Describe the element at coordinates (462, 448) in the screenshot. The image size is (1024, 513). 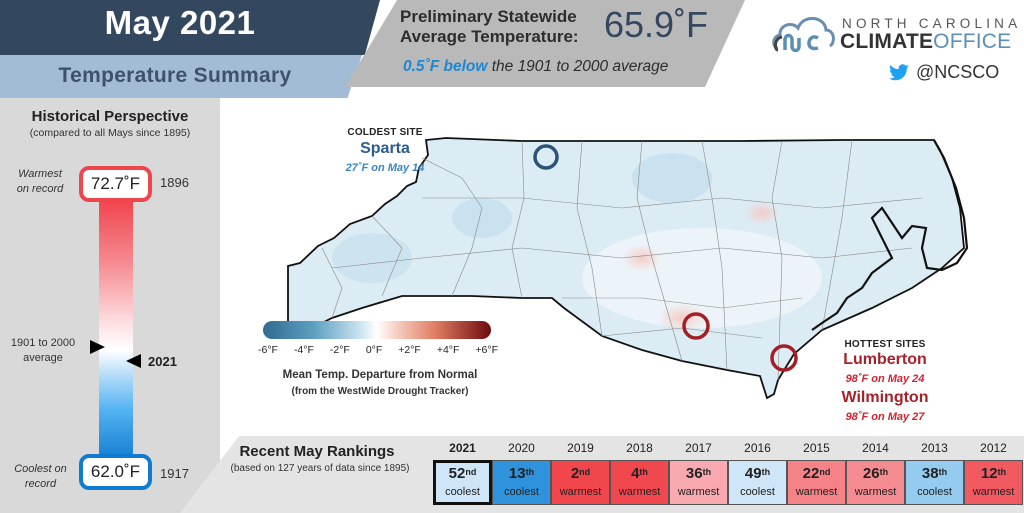
I see `ranking-year-header: 2021` at that location.